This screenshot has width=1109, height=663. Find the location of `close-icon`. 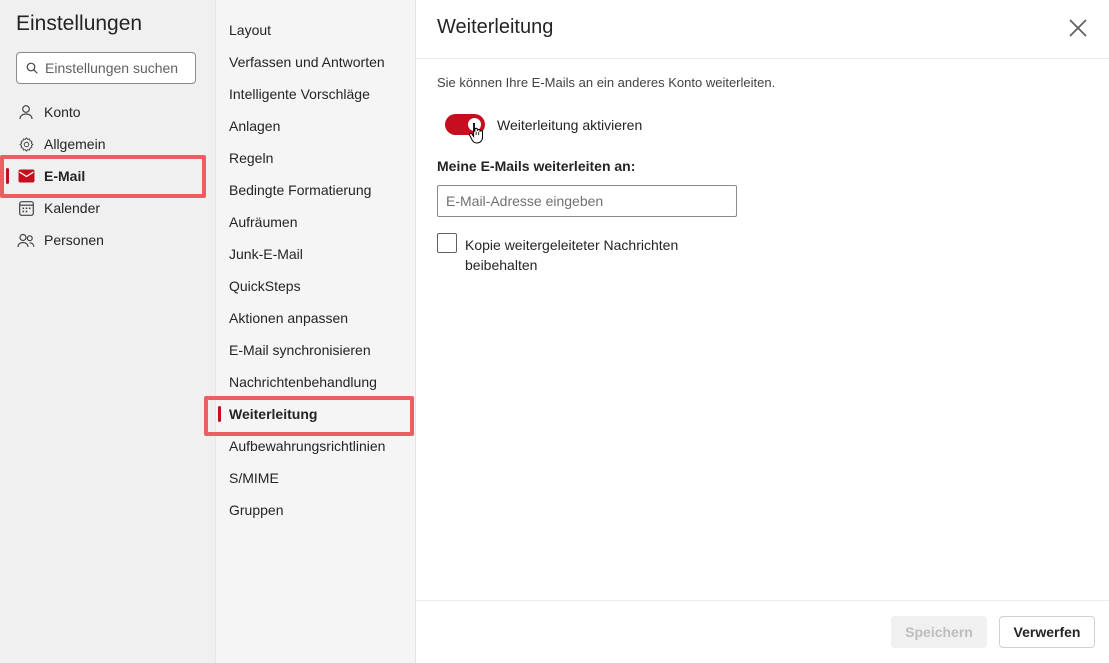

close-icon is located at coordinates (1078, 28).